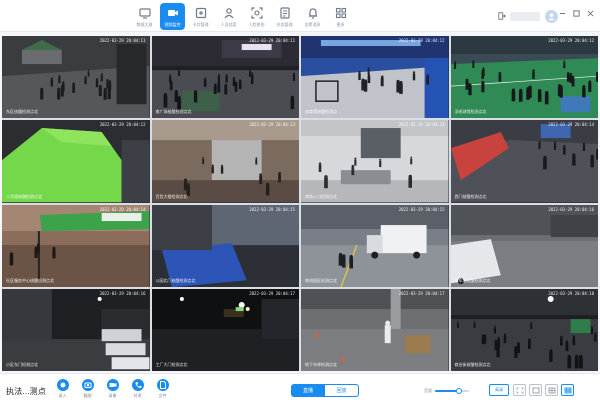 This screenshot has width=600, height=408. What do you see at coordinates (524, 245) in the screenshot?
I see `video-tile: 2022-03-29 20:04:16 停车场核酸检测点北` at bounding box center [524, 245].